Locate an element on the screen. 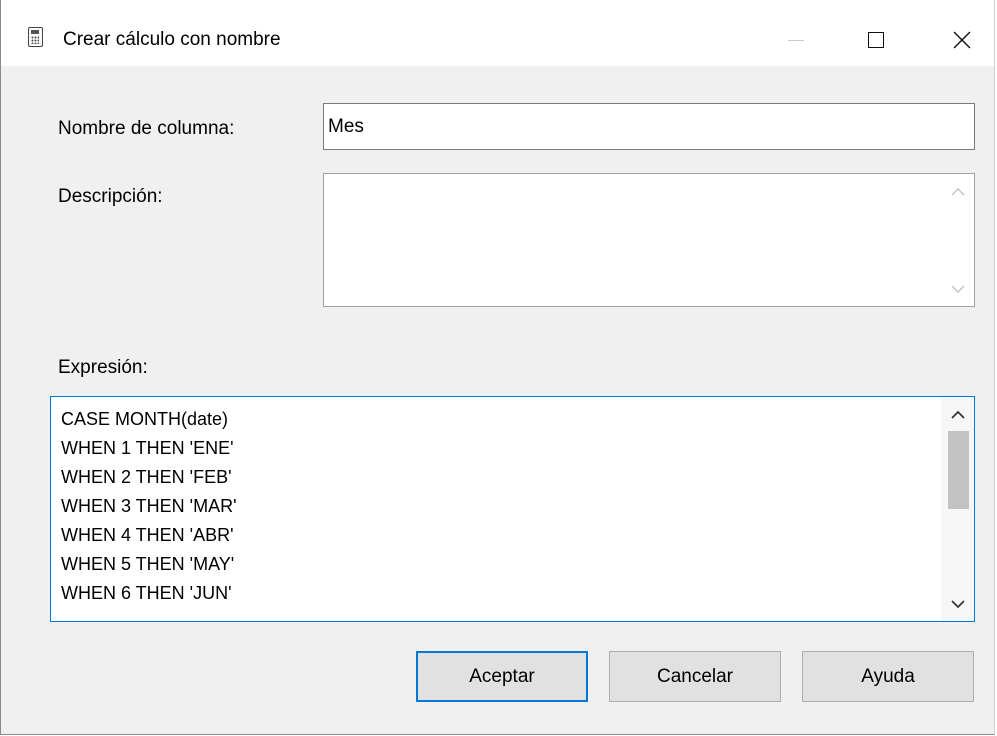  description-label: Descripción: is located at coordinates (110, 196).